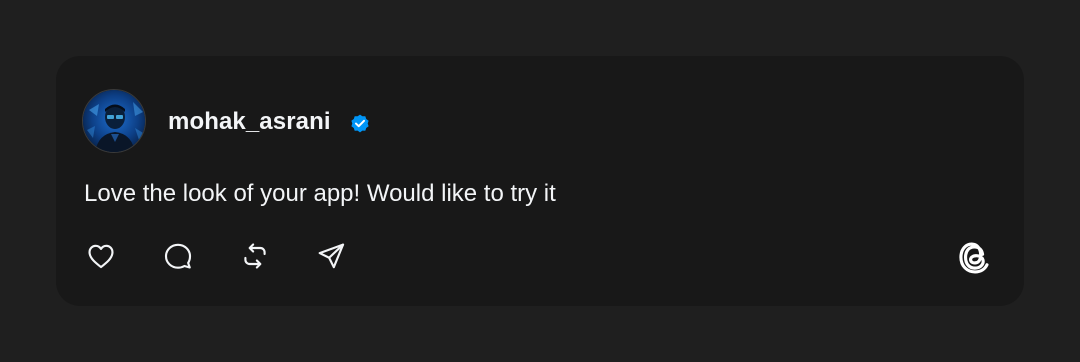  I want to click on comment-icon, so click(178, 256).